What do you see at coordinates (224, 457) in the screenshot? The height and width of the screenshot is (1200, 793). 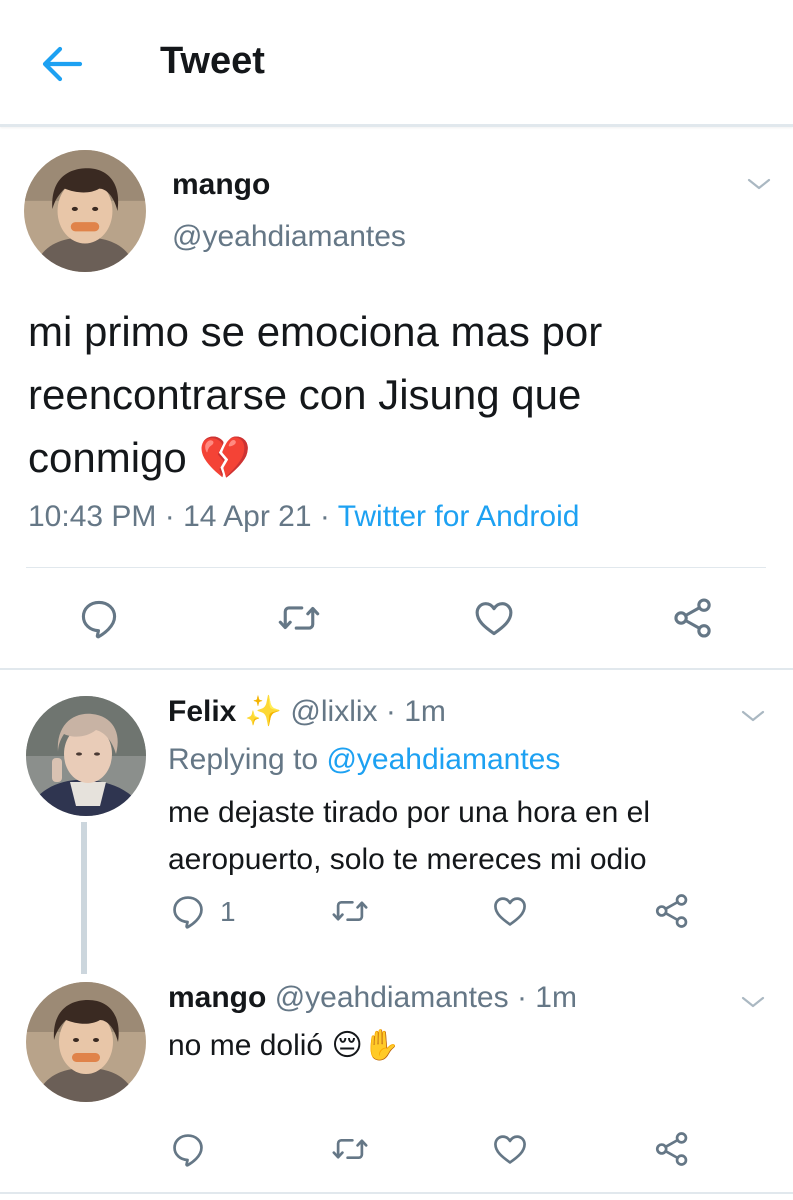 I see `broken-heart-emoji: 💔` at bounding box center [224, 457].